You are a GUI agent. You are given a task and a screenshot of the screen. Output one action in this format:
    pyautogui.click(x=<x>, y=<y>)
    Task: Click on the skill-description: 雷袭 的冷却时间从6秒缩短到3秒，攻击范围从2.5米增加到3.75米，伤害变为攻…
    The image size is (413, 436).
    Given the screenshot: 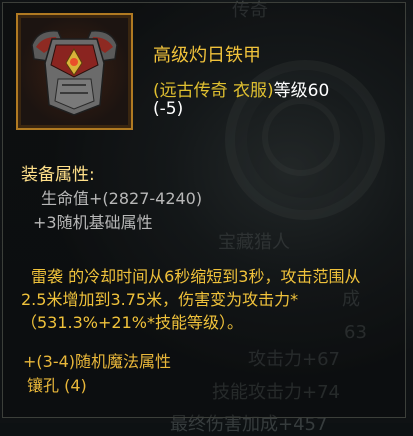 What is the action you would take?
    pyautogui.click(x=196, y=299)
    